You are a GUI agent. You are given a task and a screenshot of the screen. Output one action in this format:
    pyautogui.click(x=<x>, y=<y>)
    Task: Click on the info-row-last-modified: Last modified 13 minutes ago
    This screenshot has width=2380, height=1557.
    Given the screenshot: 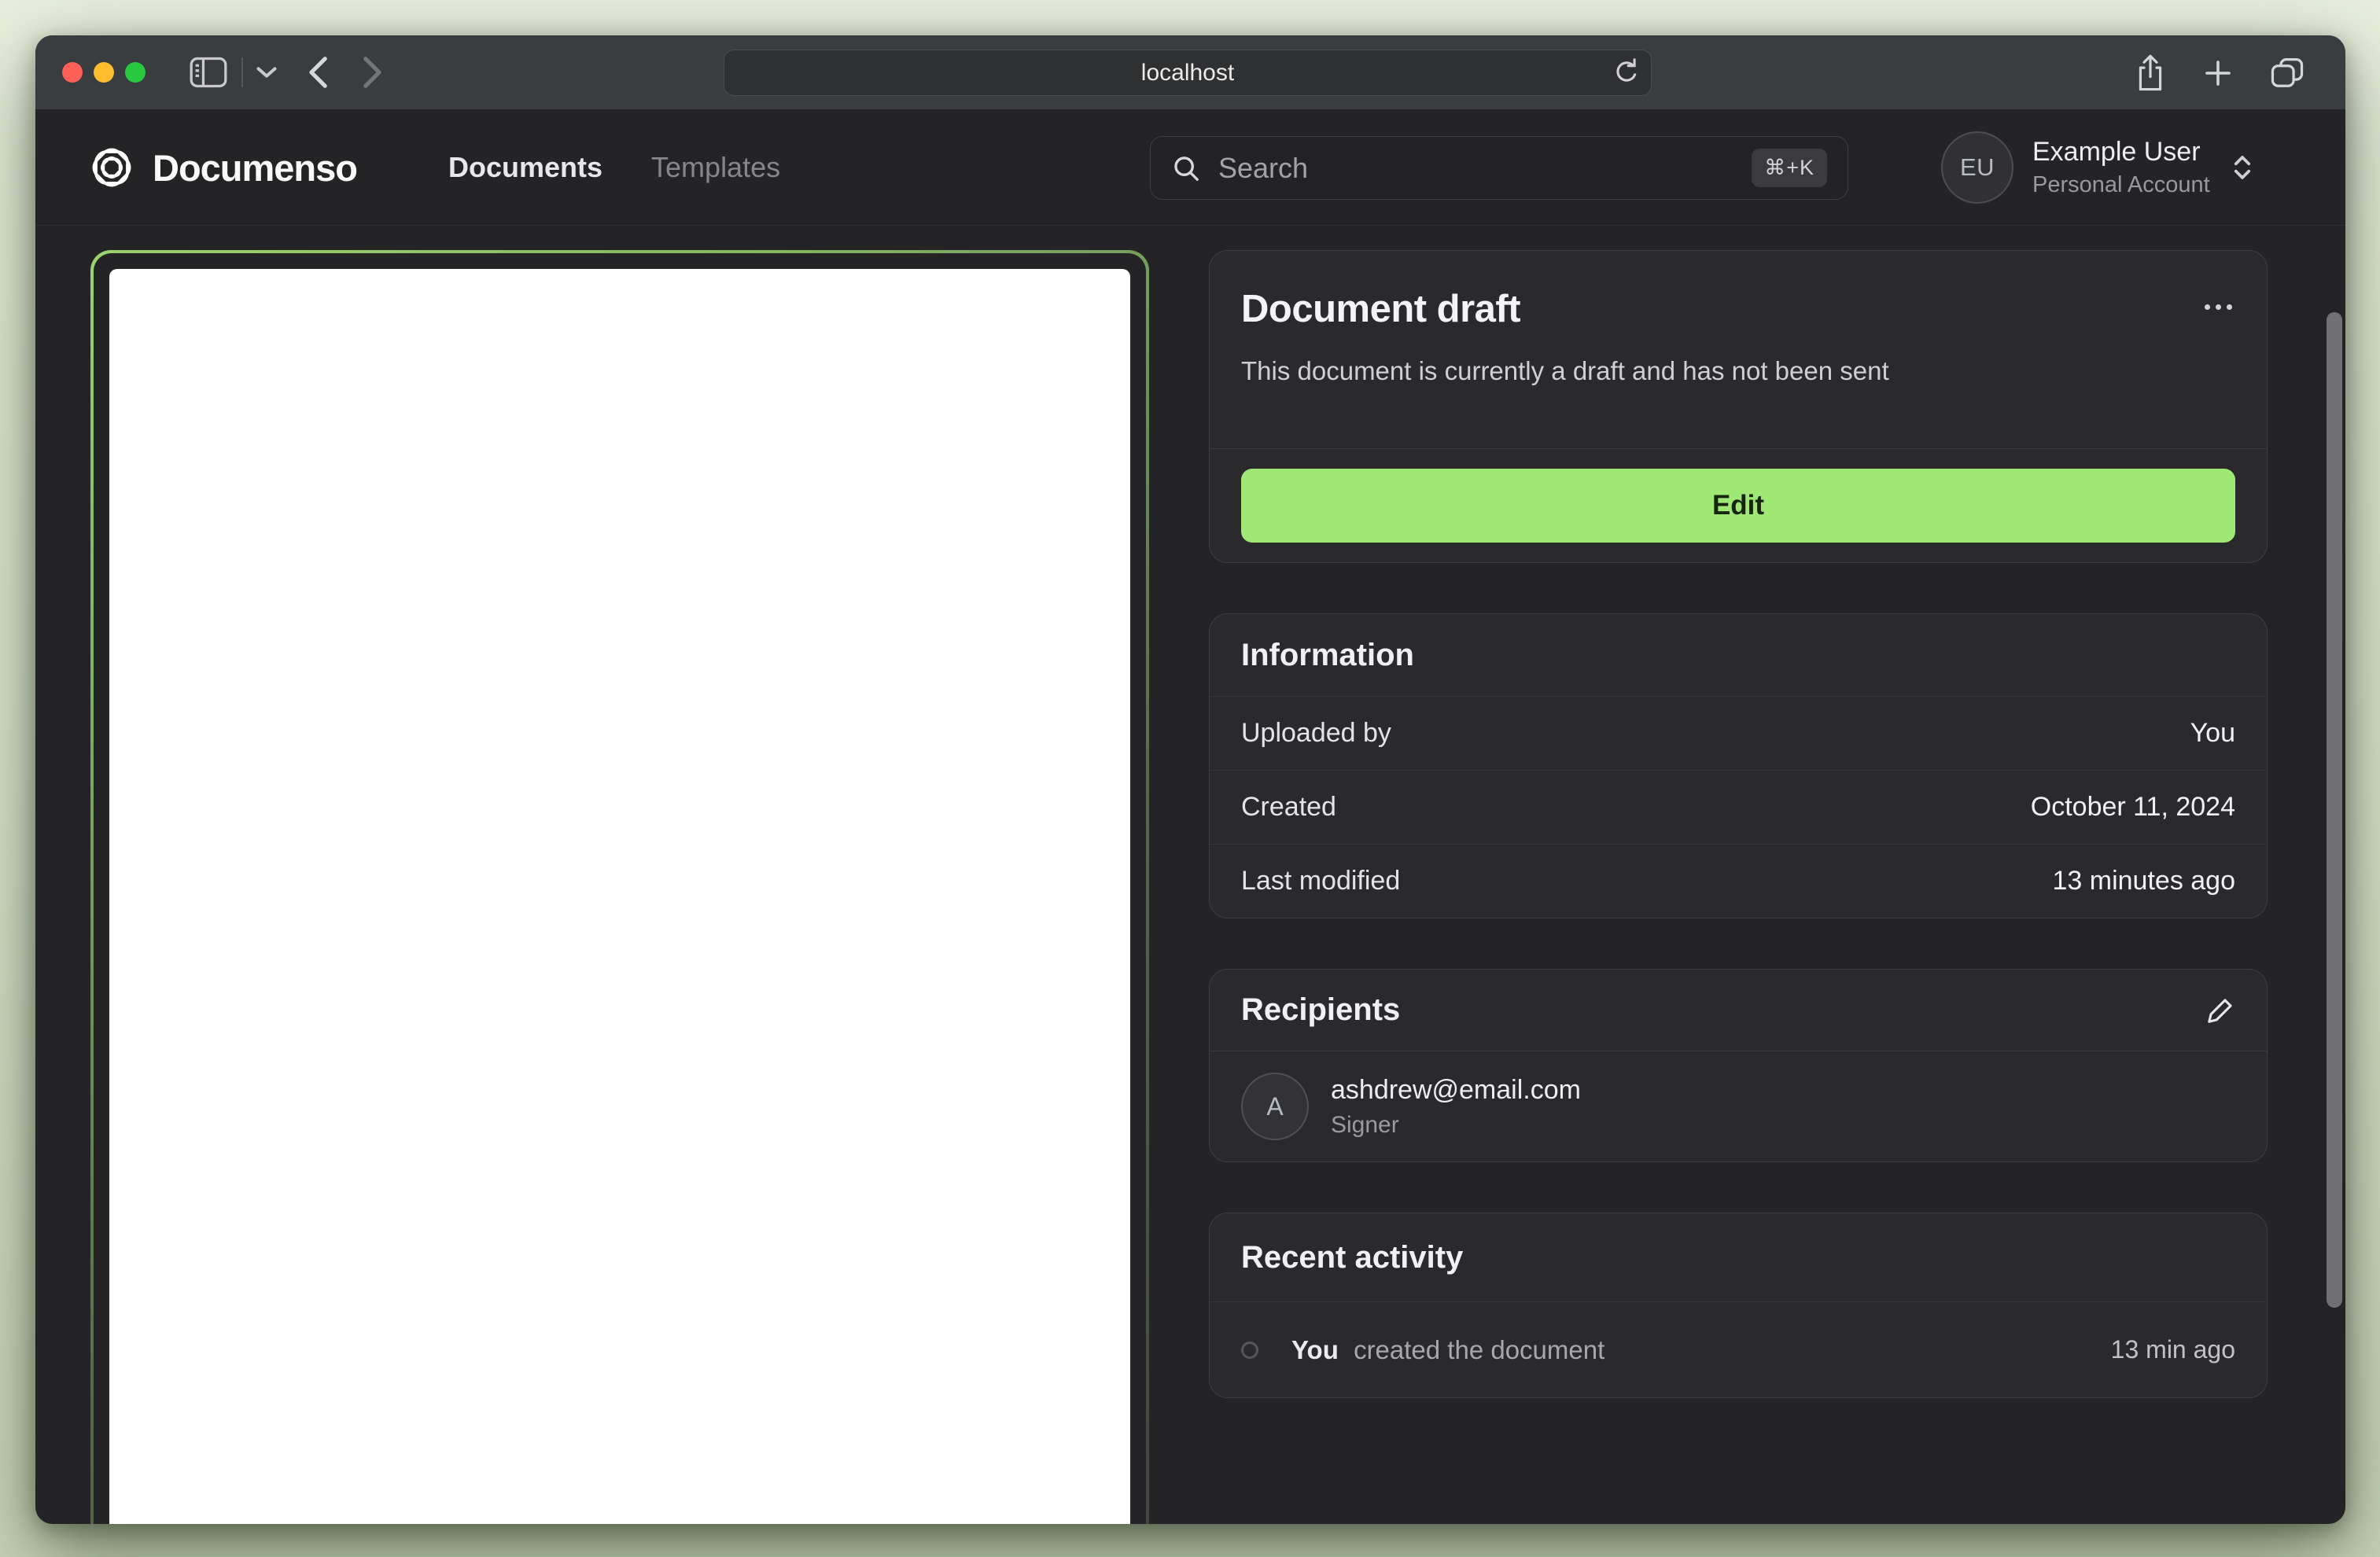 What is the action you would take?
    pyautogui.click(x=1738, y=881)
    